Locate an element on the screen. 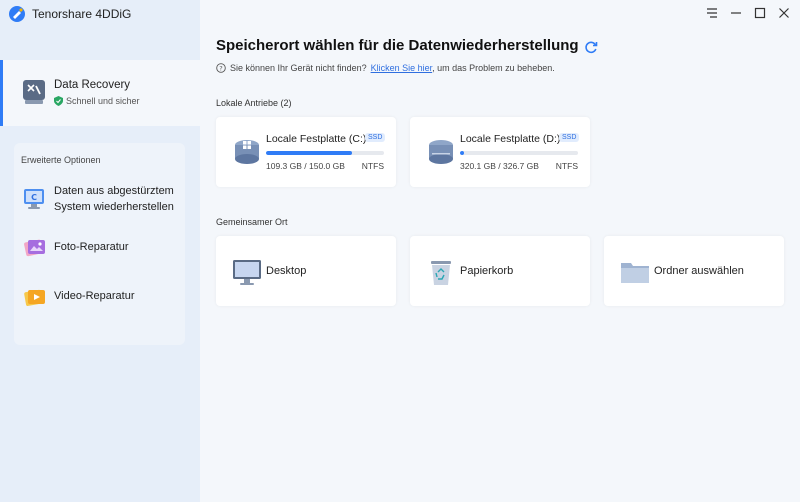  windows-drive-icon is located at coordinates (247, 152).